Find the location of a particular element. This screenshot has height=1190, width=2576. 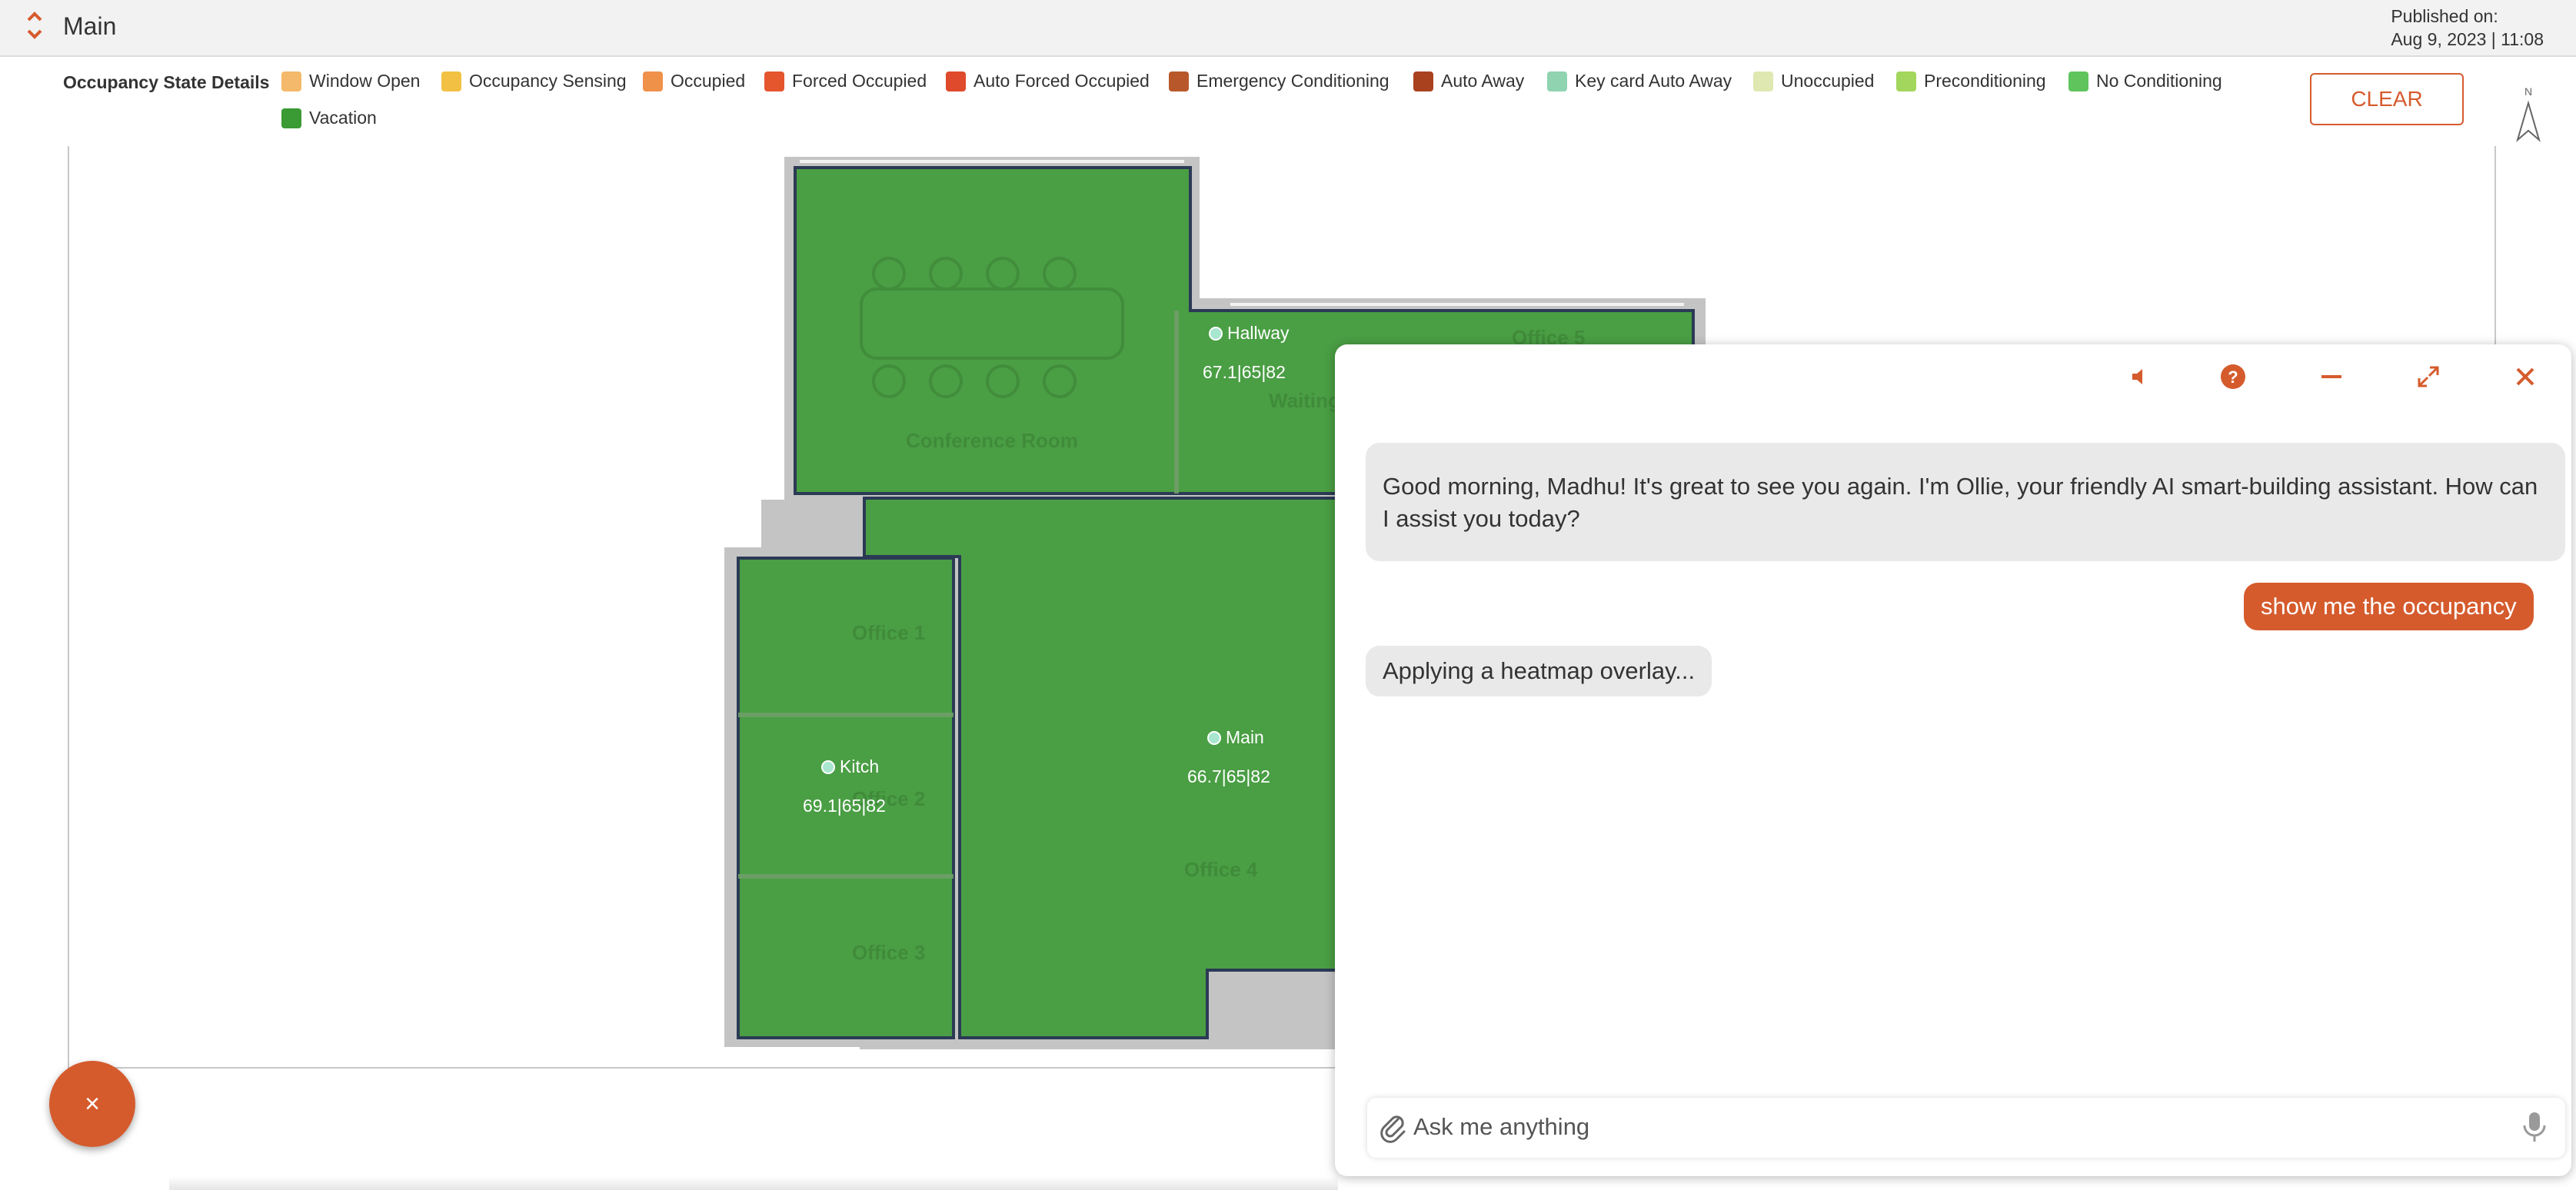

chat-message-input is located at coordinates (1951, 1126).